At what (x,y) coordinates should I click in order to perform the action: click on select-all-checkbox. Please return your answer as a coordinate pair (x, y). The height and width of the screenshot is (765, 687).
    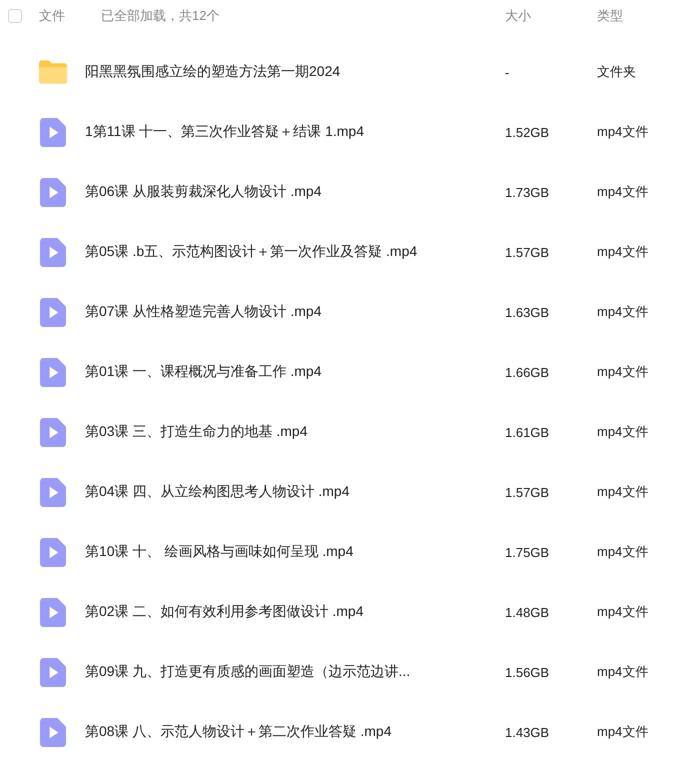
    Looking at the image, I should click on (15, 16).